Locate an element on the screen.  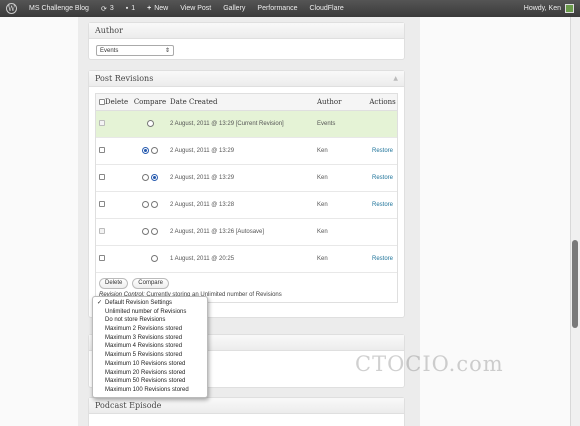
compare-button: Compare is located at coordinates (150, 283).